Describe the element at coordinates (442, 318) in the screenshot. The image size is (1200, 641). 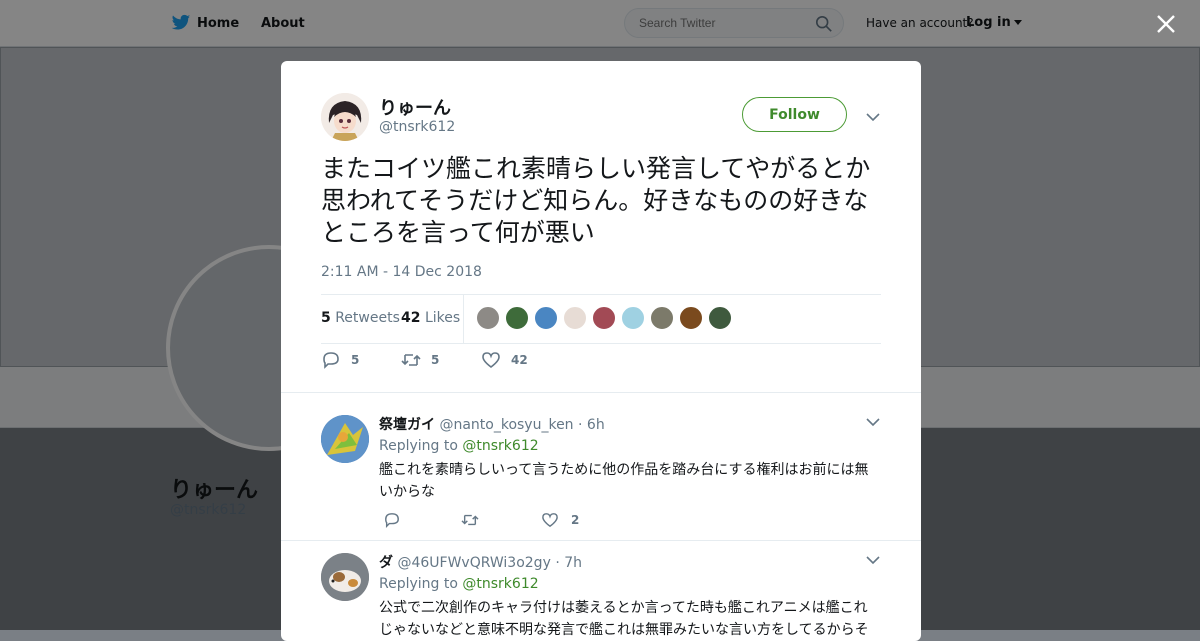
I see `likes-label: Likes` at that location.